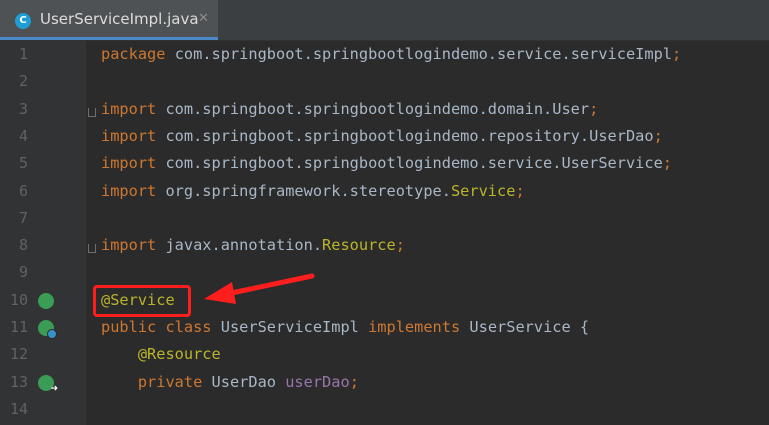 The width and height of the screenshot is (769, 425). What do you see at coordinates (23, 21) in the screenshot?
I see `java-class-icon: C` at bounding box center [23, 21].